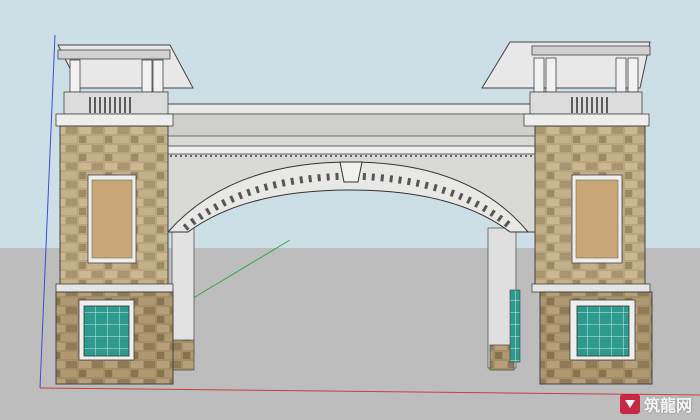 The height and width of the screenshot is (420, 700). Describe the element at coordinates (603, 331) in the screenshot. I see `right-window` at that location.